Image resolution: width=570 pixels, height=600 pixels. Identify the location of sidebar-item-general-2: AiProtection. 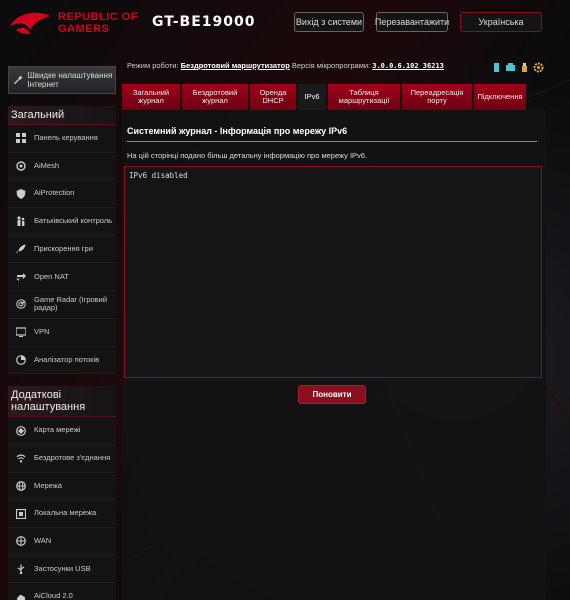
(62, 194).